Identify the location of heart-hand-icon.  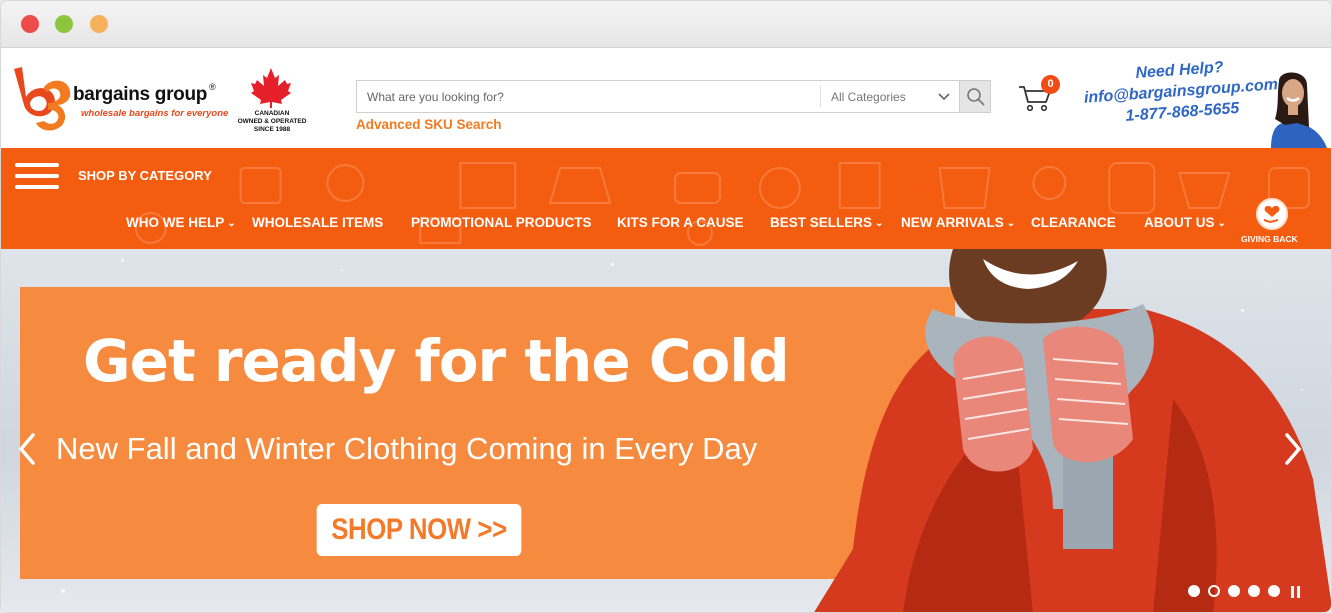
(1271, 214).